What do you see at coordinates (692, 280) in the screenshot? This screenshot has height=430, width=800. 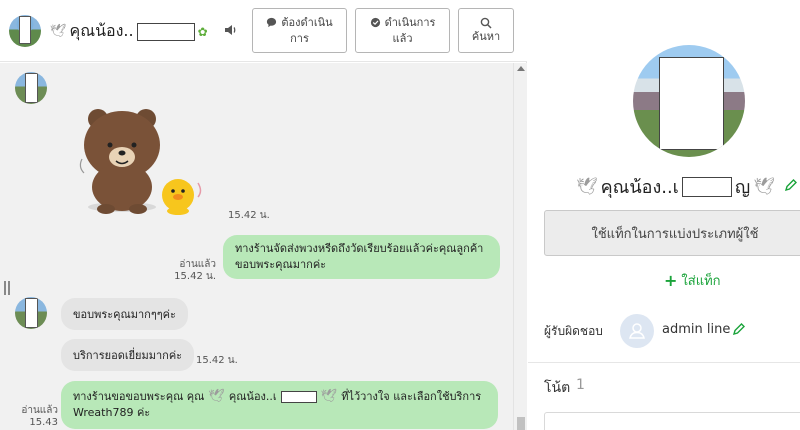 I see `add-tag-link: + ใส่แท็ก` at bounding box center [692, 280].